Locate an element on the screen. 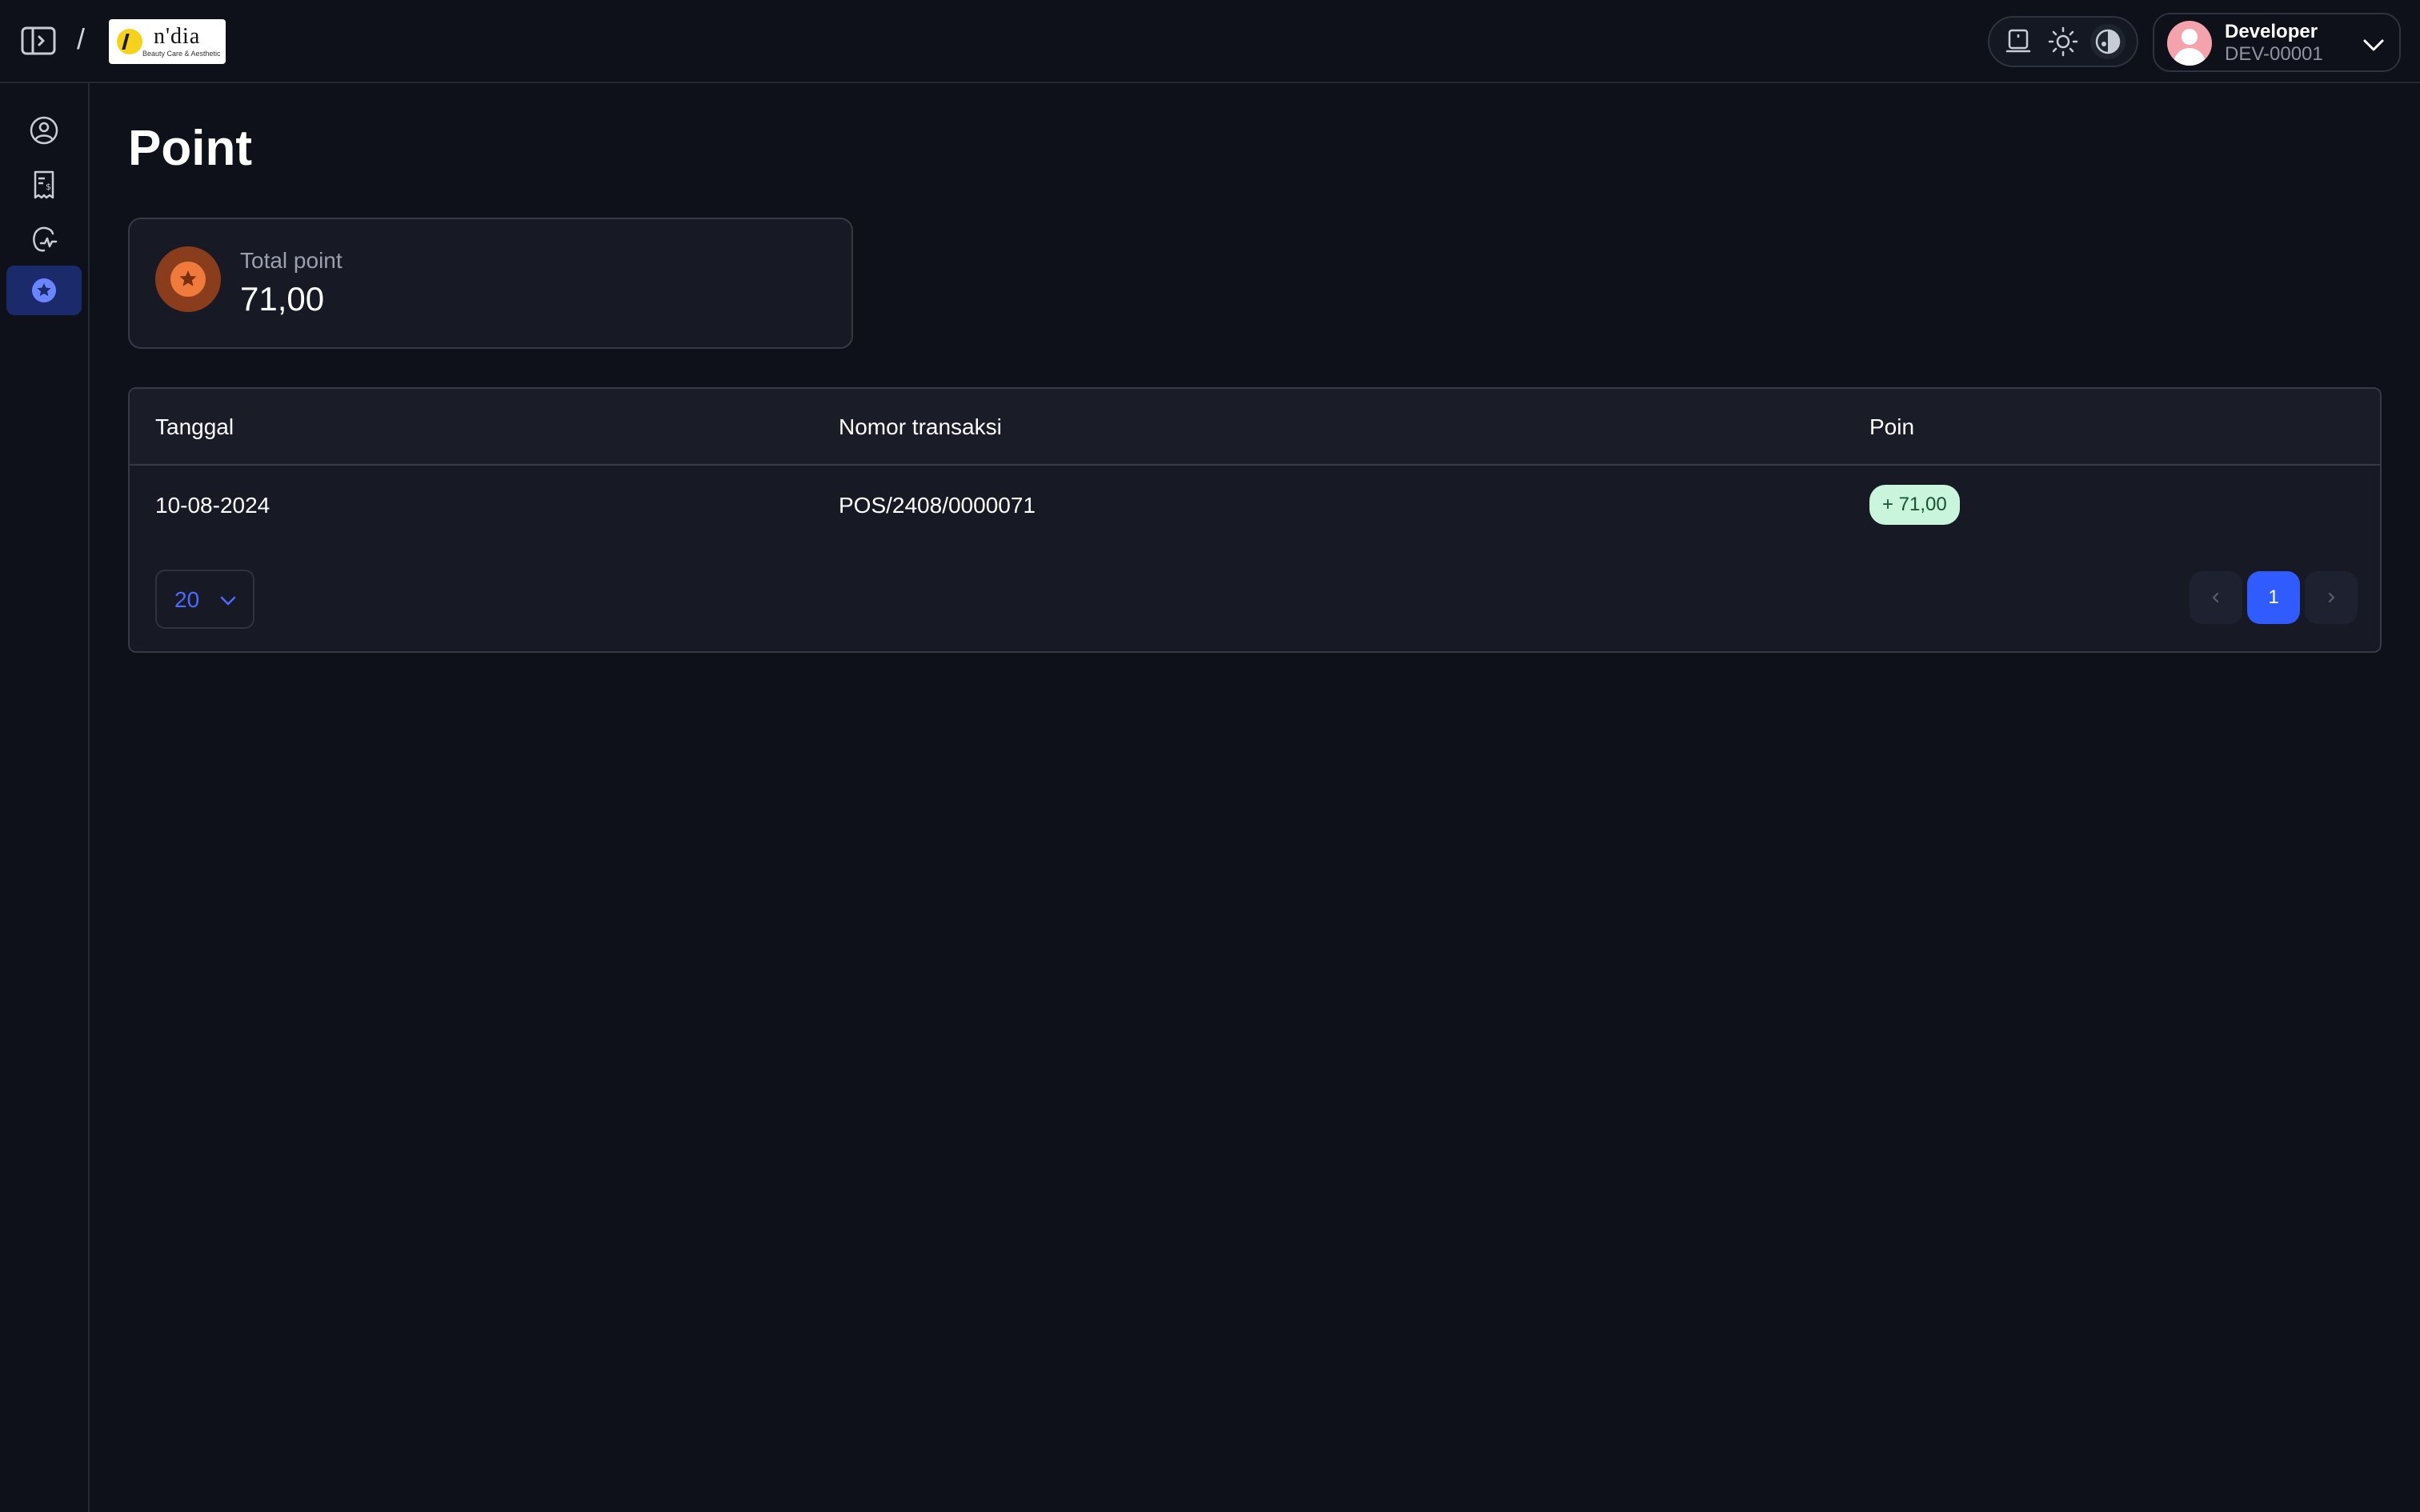  column-header-transaction: Nomor transaksi is located at coordinates (920, 426).